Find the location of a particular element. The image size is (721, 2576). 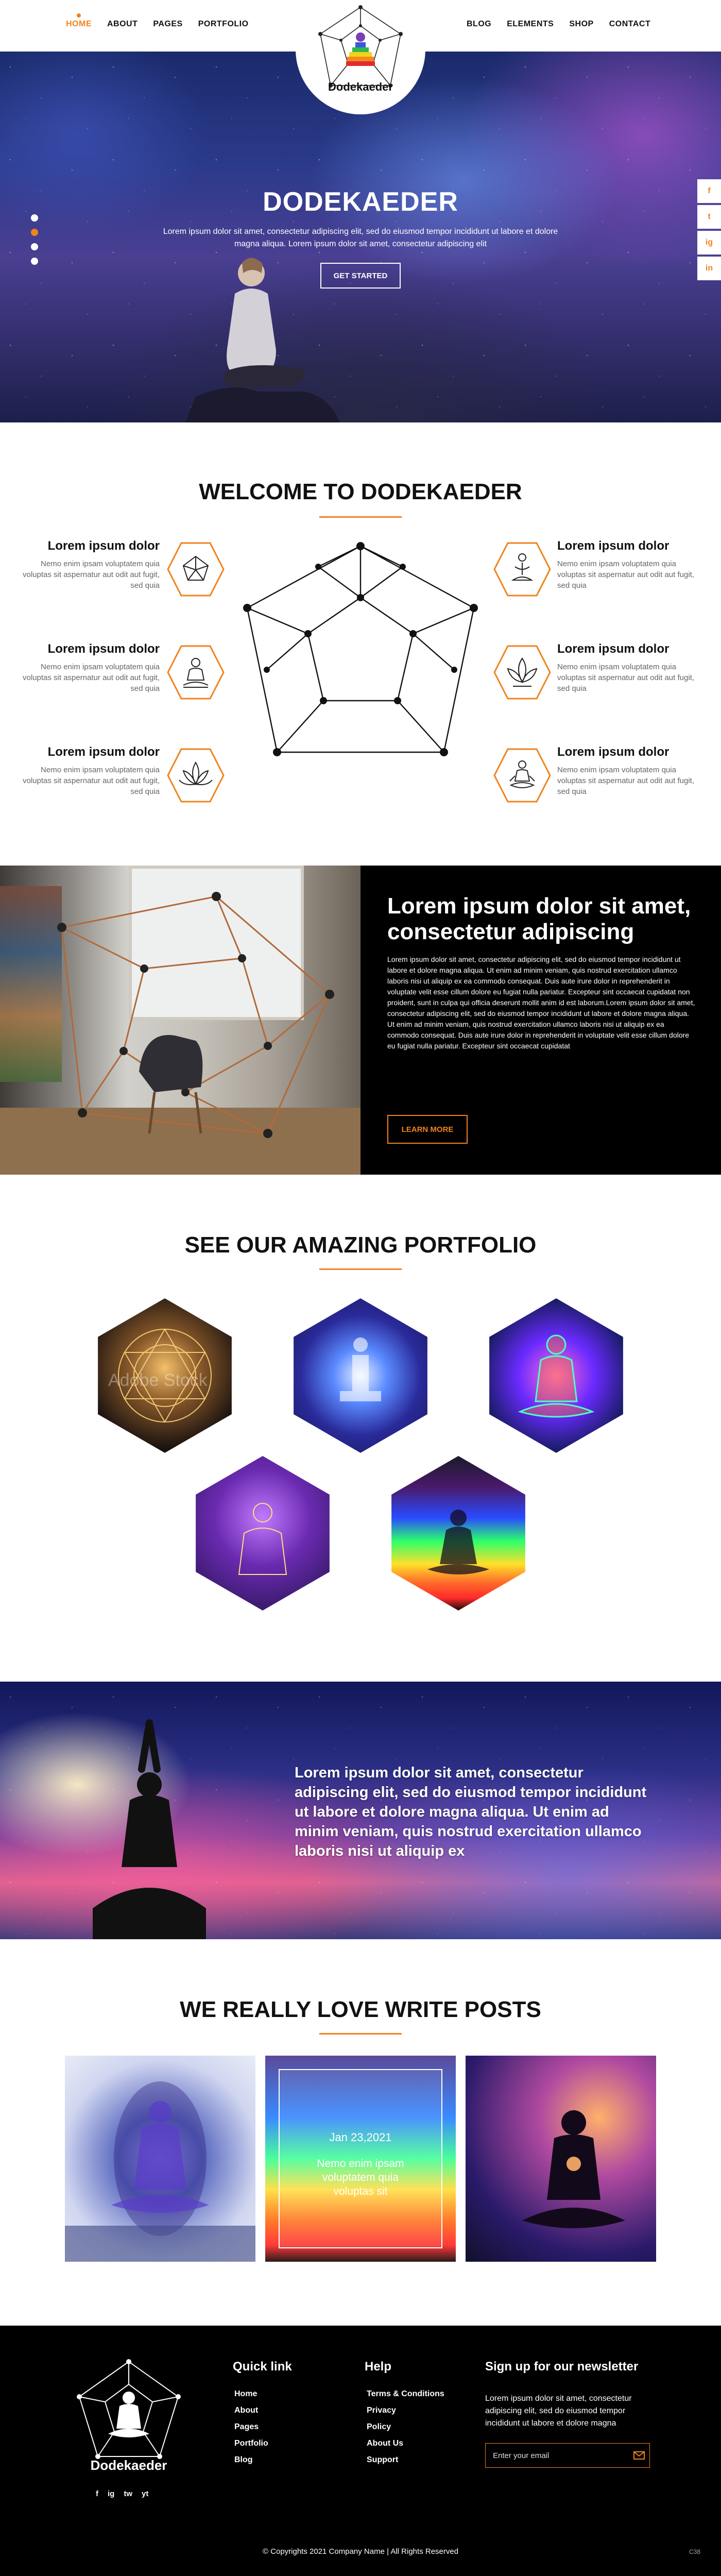

portfolio-item-chakra-light is located at coordinates (458, 1533).